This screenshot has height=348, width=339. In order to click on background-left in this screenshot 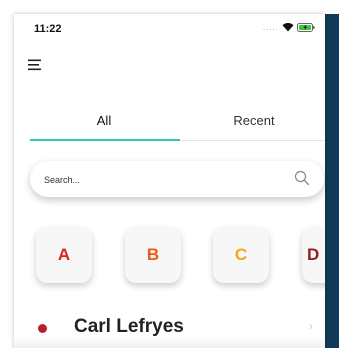, I will do `click(7, 174)`.